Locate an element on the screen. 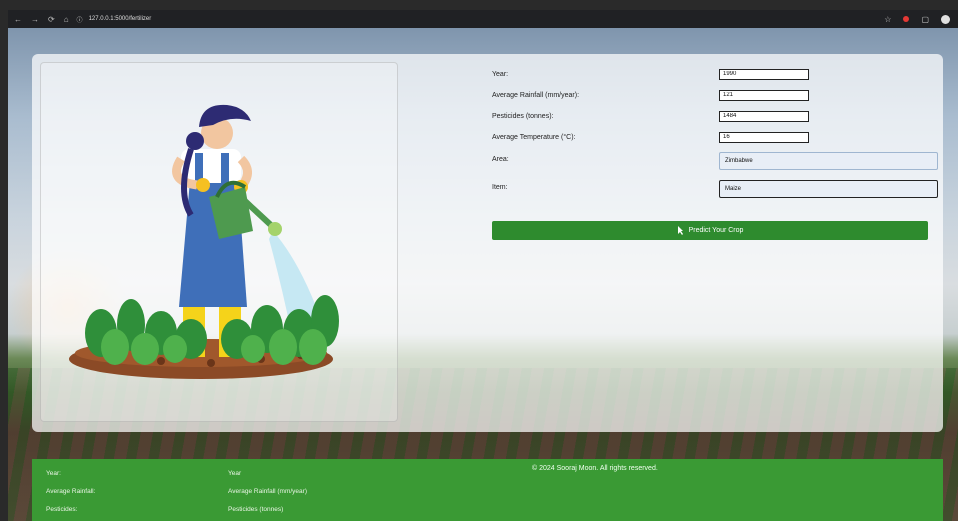 This screenshot has height=521, width=958. home-icon: ⌂ is located at coordinates (66, 19).